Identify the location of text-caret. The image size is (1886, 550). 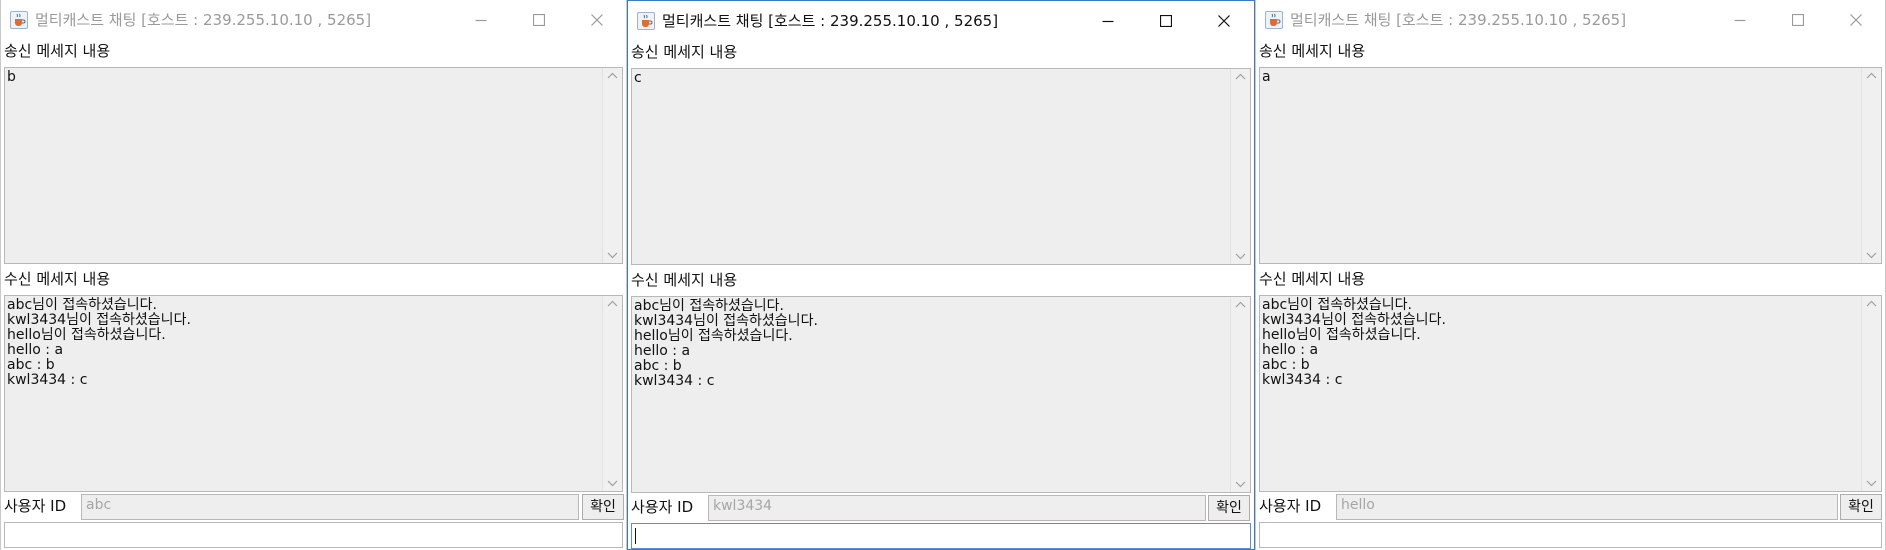
(635, 536).